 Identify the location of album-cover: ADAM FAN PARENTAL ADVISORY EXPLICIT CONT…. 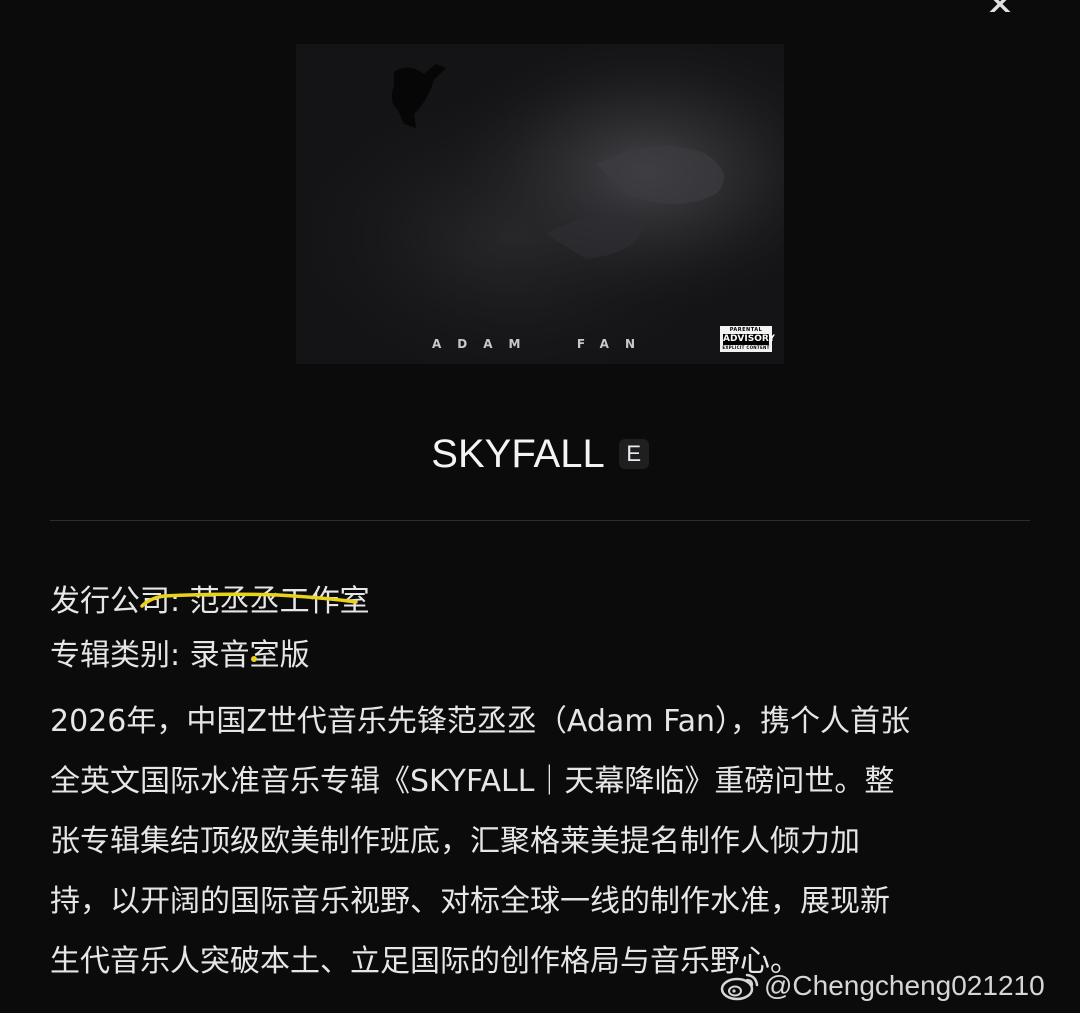
(540, 204).